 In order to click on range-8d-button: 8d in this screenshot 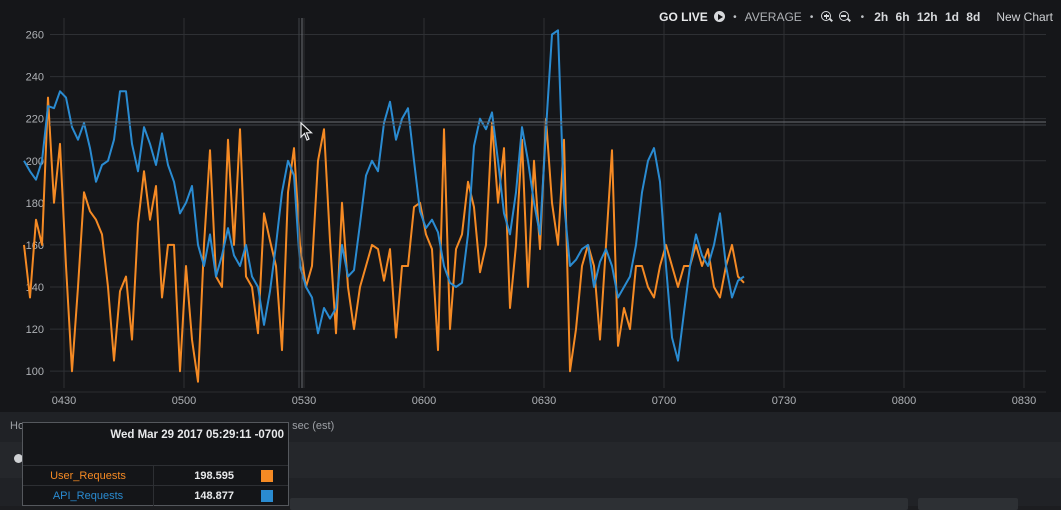, I will do `click(973, 17)`.